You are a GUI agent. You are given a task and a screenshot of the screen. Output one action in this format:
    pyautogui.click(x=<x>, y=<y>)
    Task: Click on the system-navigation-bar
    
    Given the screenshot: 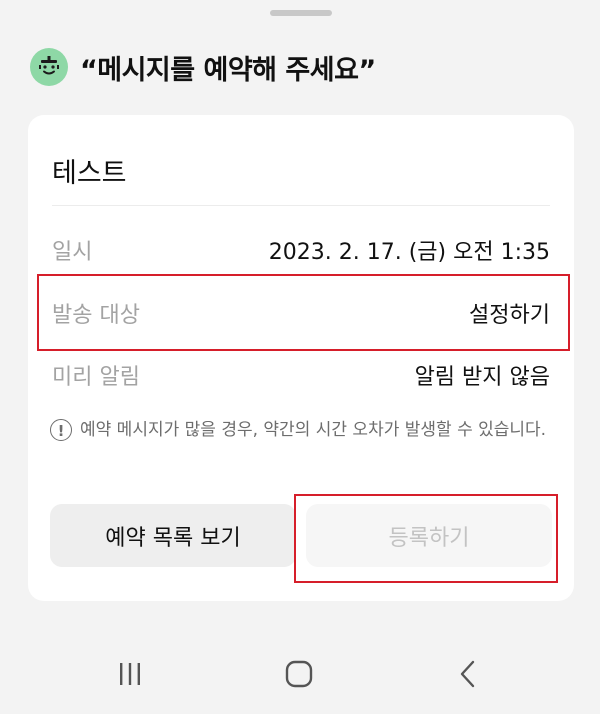 What is the action you would take?
    pyautogui.click(x=300, y=674)
    